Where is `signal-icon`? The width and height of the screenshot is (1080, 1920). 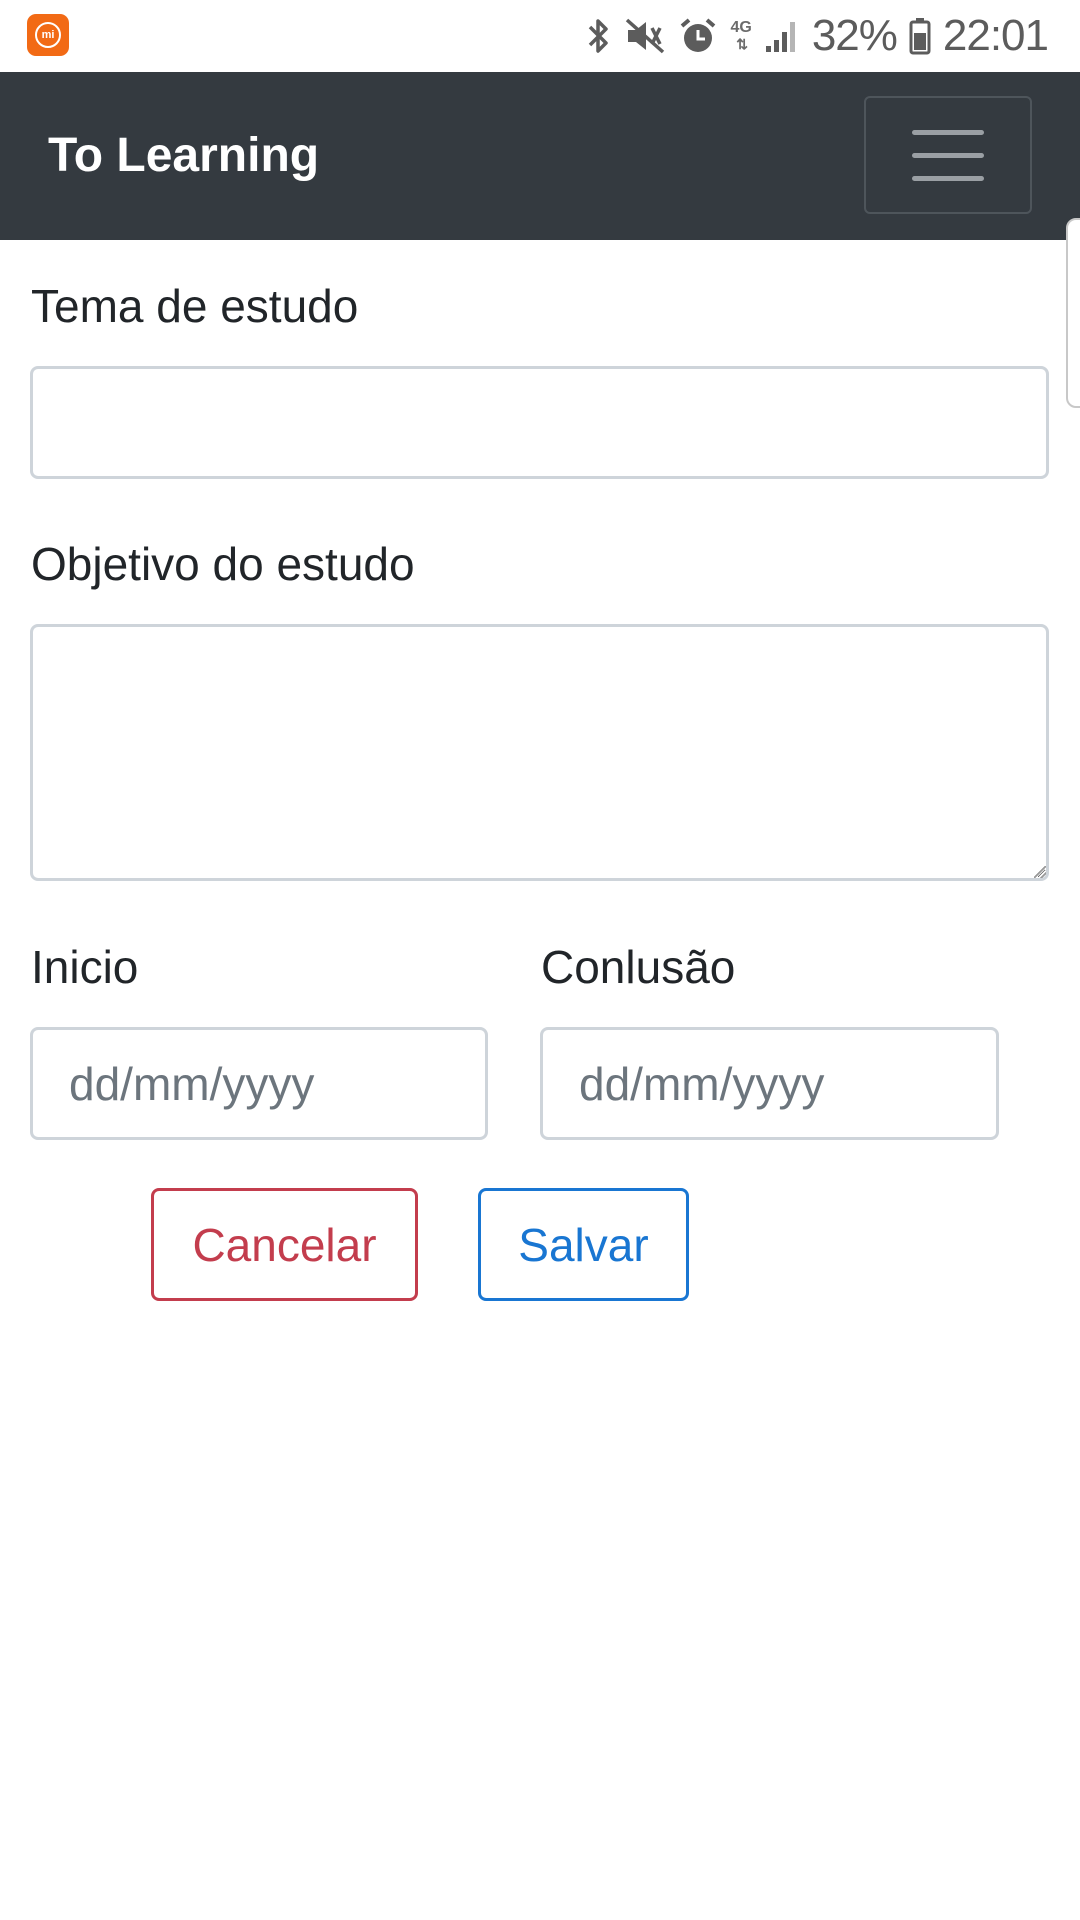
signal-icon is located at coordinates (782, 36).